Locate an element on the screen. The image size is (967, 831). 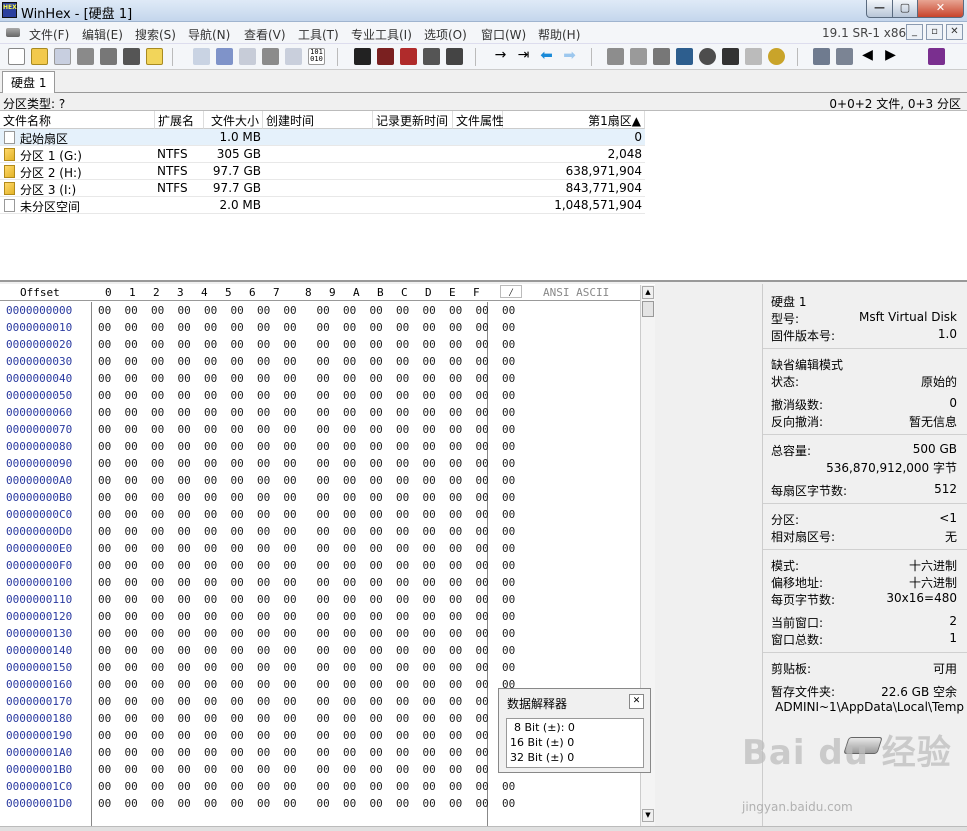
minimize-button: — is located at coordinates (879, 9).